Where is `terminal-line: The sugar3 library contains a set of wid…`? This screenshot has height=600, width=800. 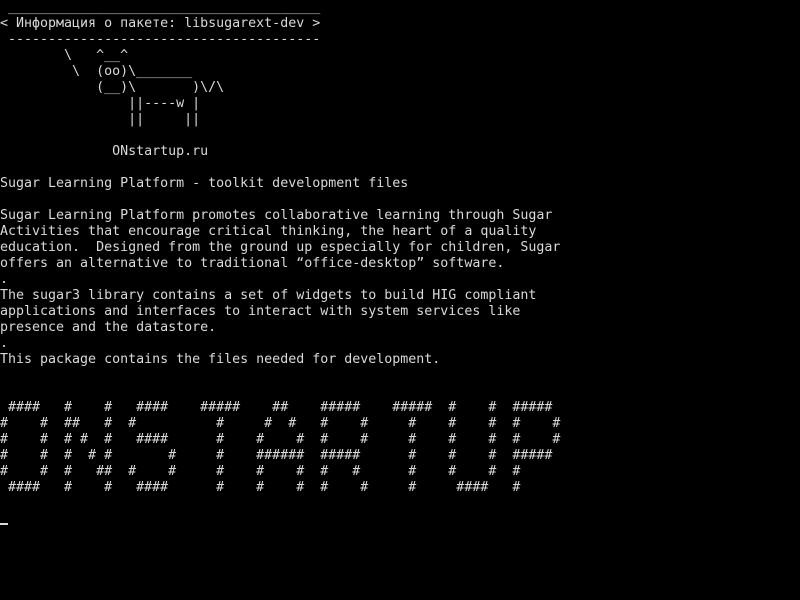 terminal-line: The sugar3 library contains a set of wid… is located at coordinates (268, 295).